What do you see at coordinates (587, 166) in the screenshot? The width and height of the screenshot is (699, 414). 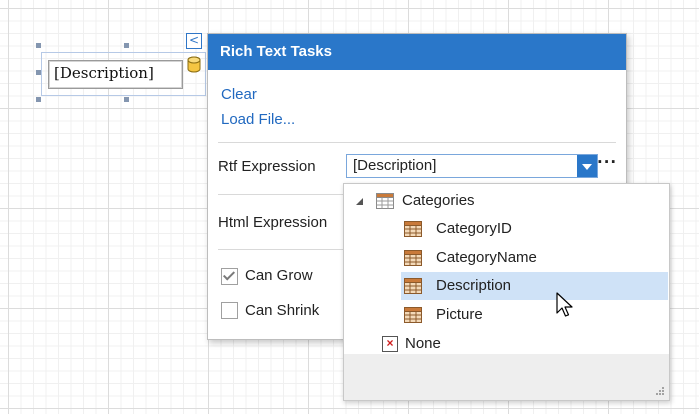 I see `dropdown-arrow-button` at bounding box center [587, 166].